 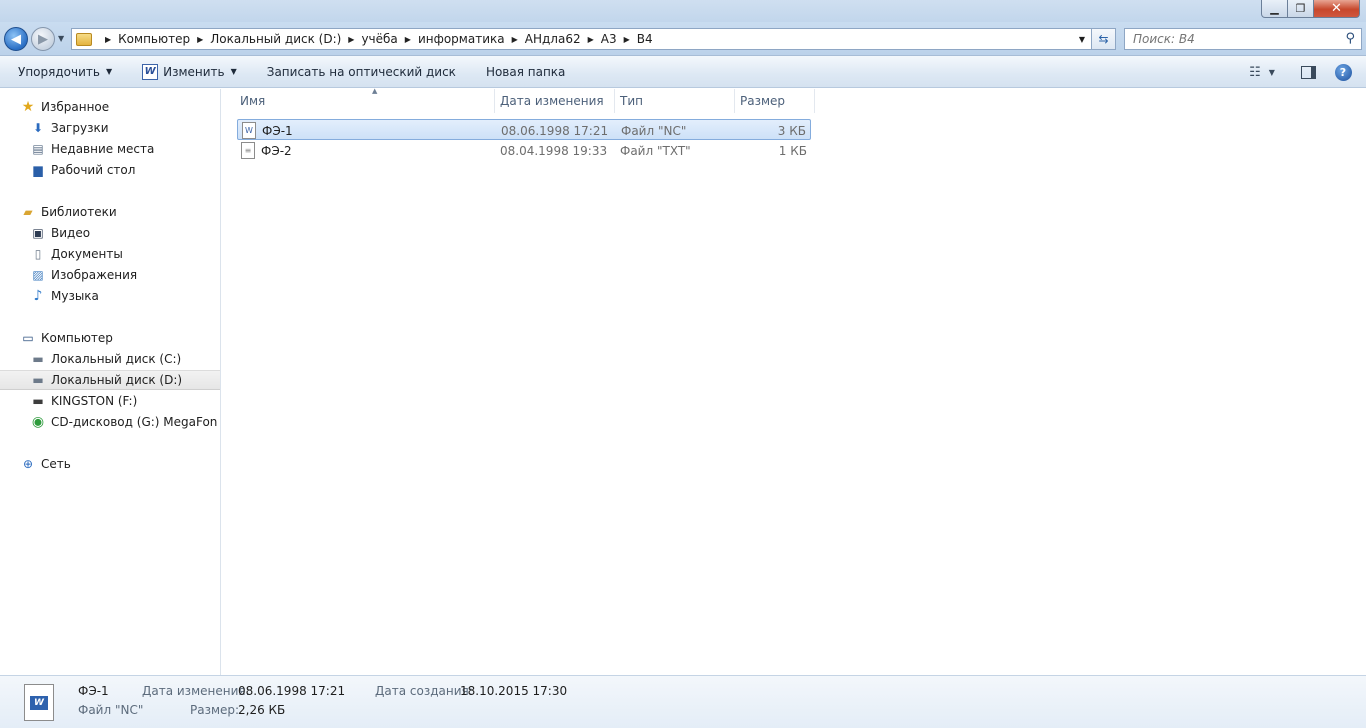 What do you see at coordinates (524, 150) in the screenshot?
I see `file-row: ≡ ФЭ-2 08.04.1998 19:33 Файл "TXT" 1 КБ` at bounding box center [524, 150].